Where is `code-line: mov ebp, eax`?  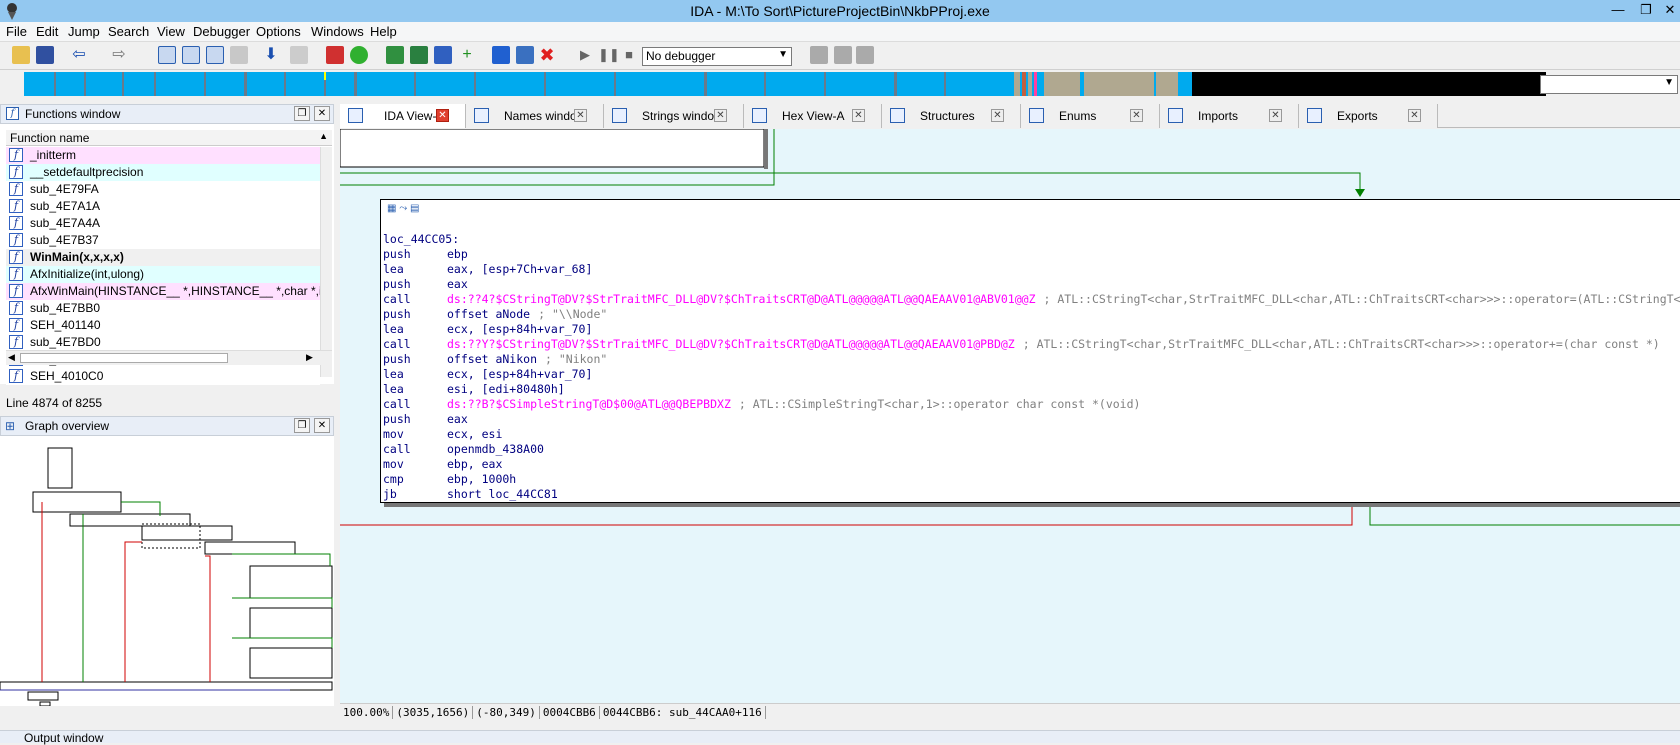
code-line: mov ebp, eax is located at coordinates (442, 464).